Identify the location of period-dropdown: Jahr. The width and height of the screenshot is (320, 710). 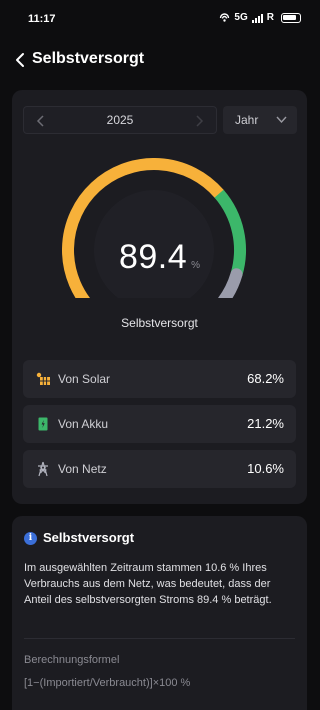
(260, 120).